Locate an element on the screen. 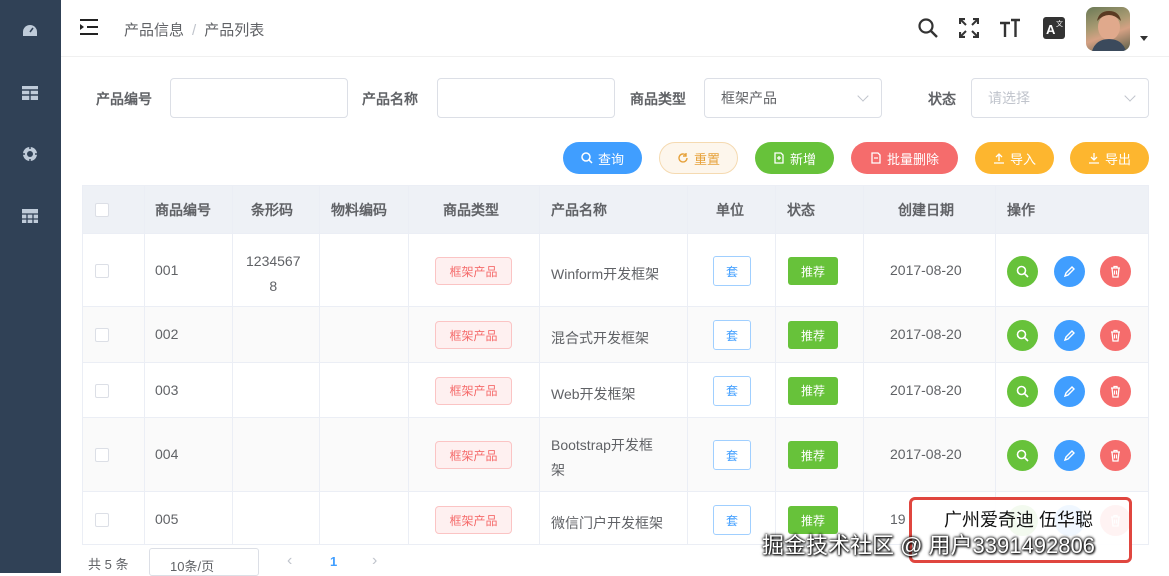 The width and height of the screenshot is (1169, 576). next-page-icon: › is located at coordinates (374, 561).